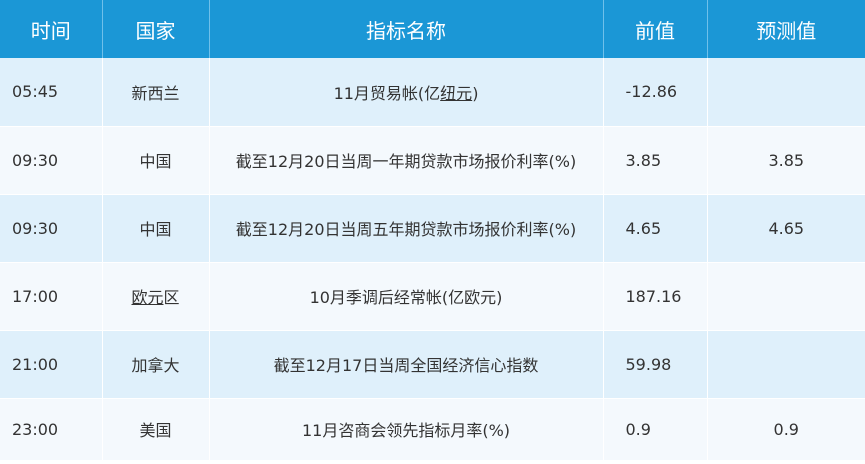 Image resolution: width=865 pixels, height=464 pixels. I want to click on previous-cell: -12.86, so click(655, 92).